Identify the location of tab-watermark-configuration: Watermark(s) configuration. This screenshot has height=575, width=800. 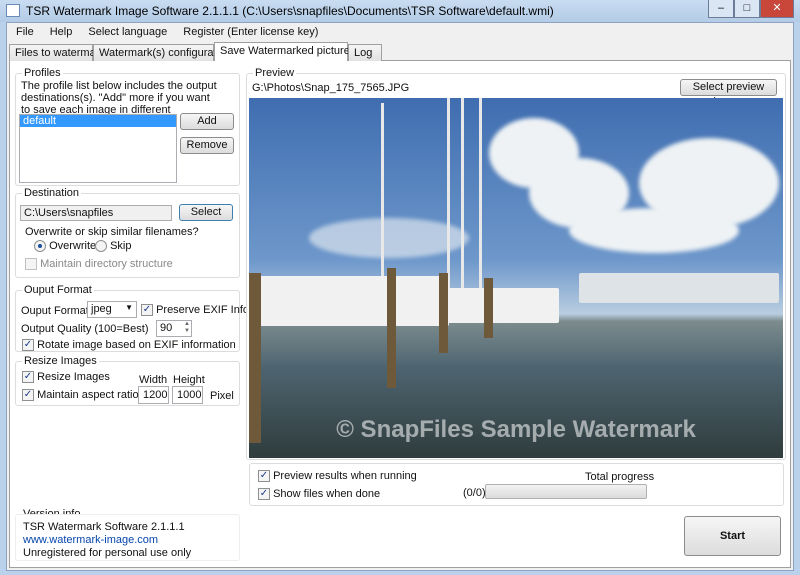
(162, 52).